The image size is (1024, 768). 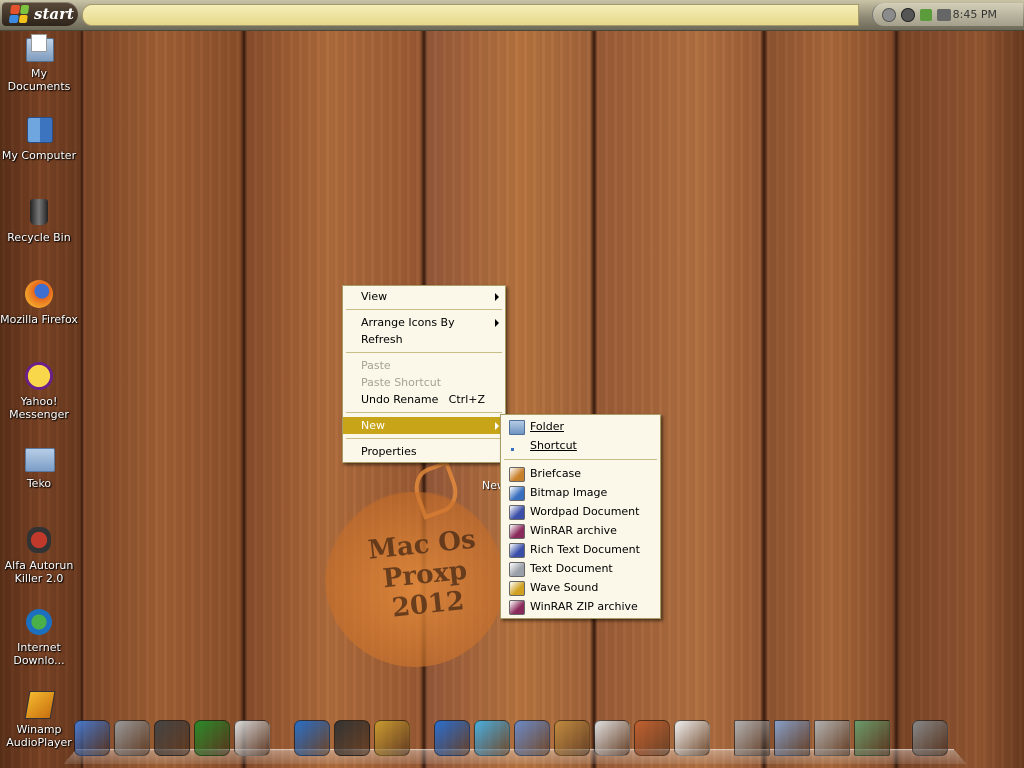 What do you see at coordinates (424, 322) in the screenshot?
I see `menu-item-arrange-icons-by: Arrange Icons By` at bounding box center [424, 322].